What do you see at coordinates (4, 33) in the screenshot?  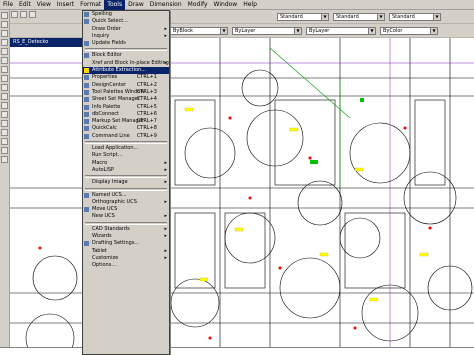 I see `polyline-icon` at bounding box center [4, 33].